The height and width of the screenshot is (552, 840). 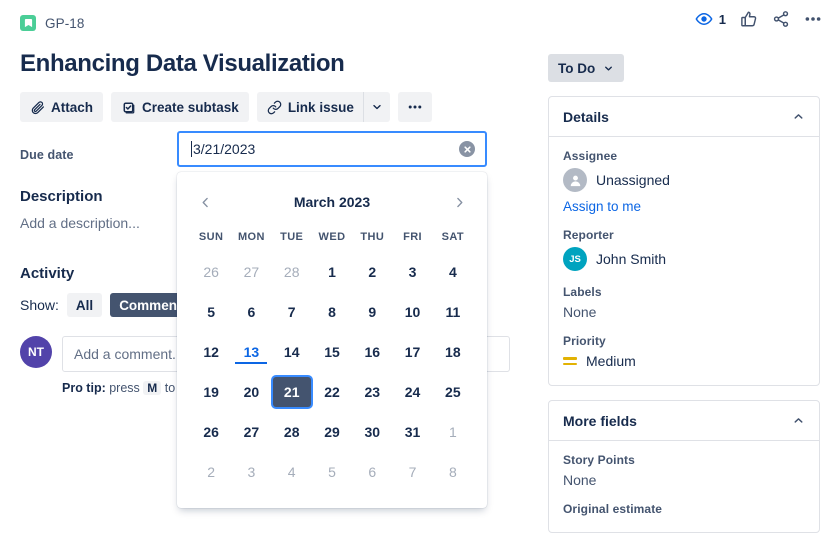 I want to click on issue-key: GP-18, so click(x=65, y=23).